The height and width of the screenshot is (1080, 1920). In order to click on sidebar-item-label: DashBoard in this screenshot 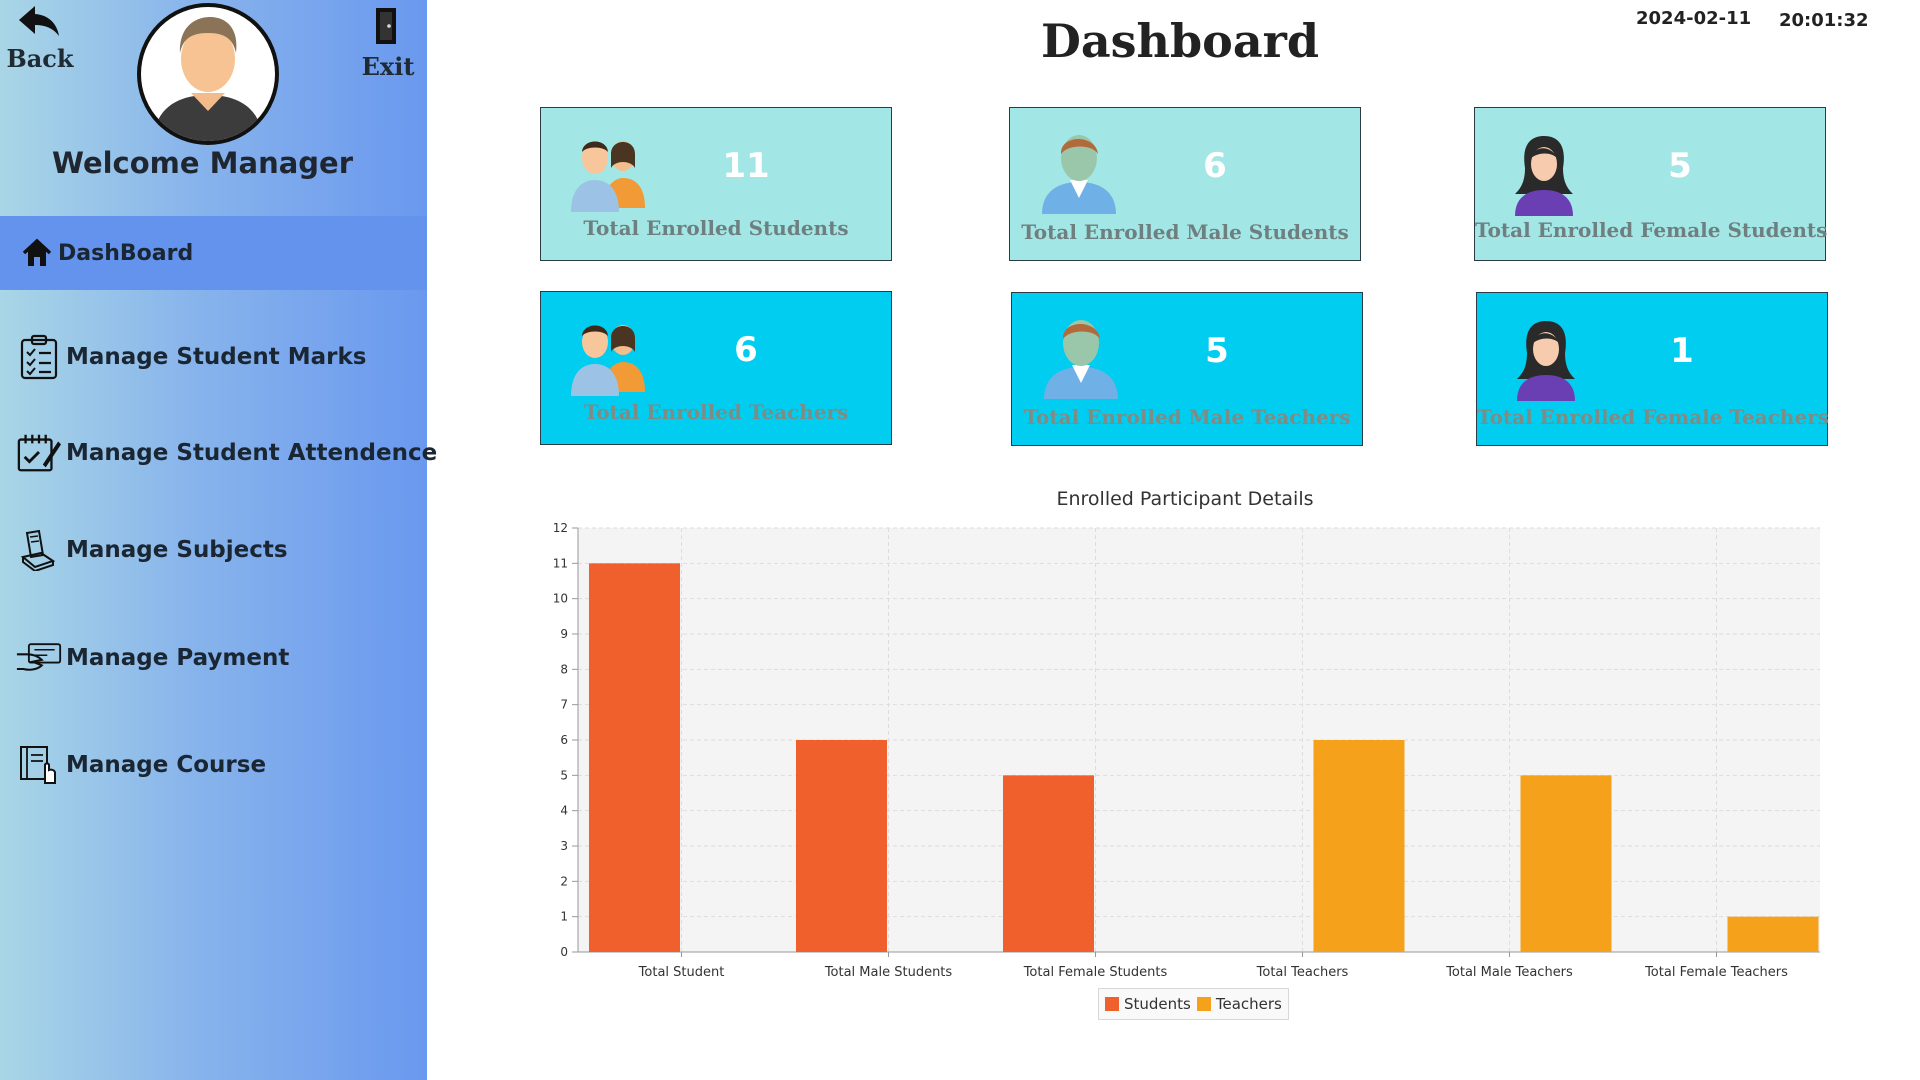, I will do `click(126, 253)`.